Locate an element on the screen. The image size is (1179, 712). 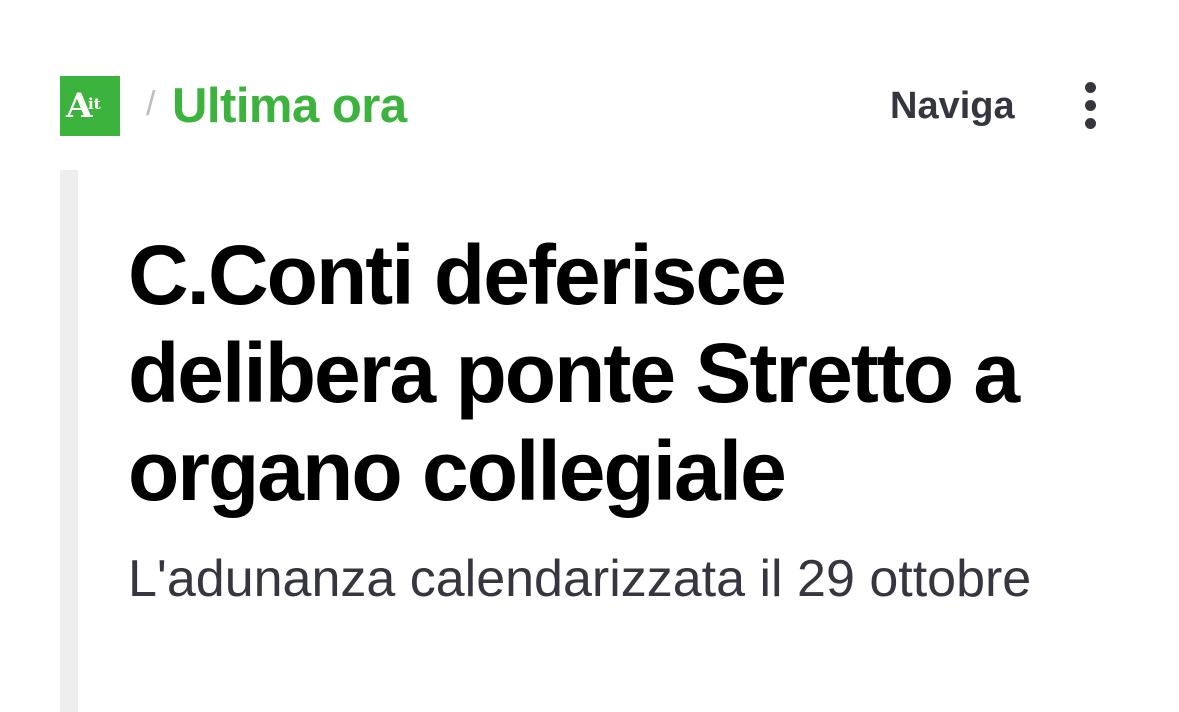
top-bar: A it / Ultima ora Naviga is located at coordinates (588, 106).